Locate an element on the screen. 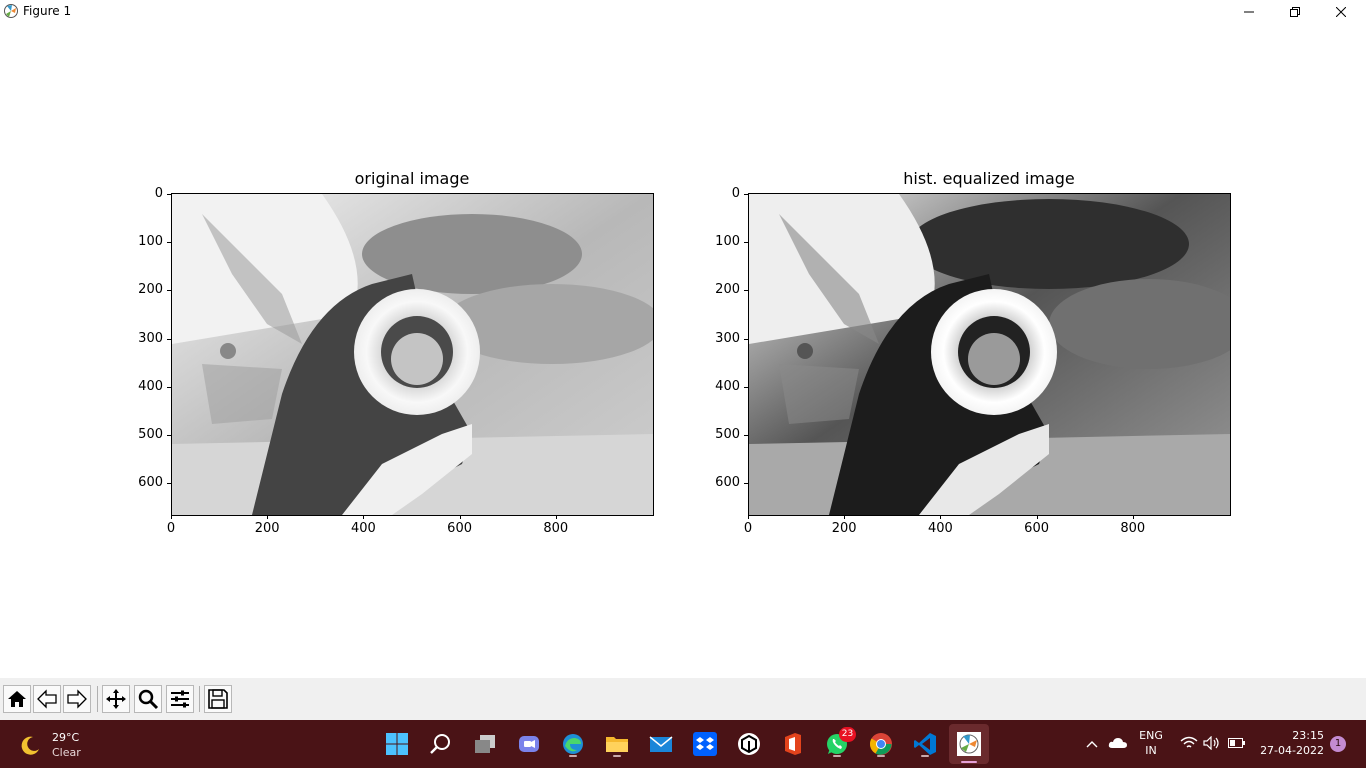  volume-icon is located at coordinates (1212, 743).